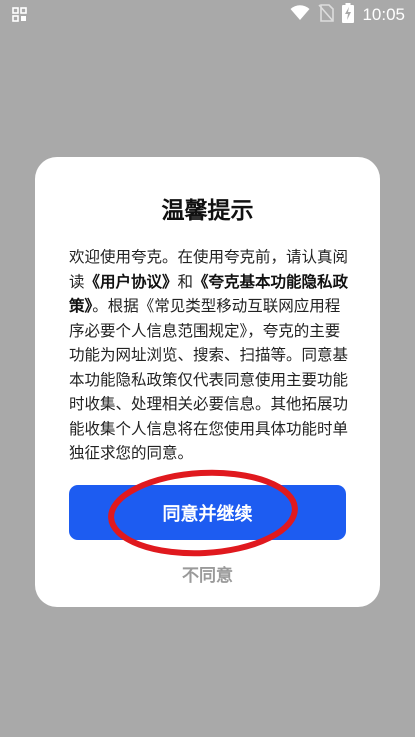 The image size is (415, 737). Describe the element at coordinates (348, 15) in the screenshot. I see `battery-charging-icon` at that location.